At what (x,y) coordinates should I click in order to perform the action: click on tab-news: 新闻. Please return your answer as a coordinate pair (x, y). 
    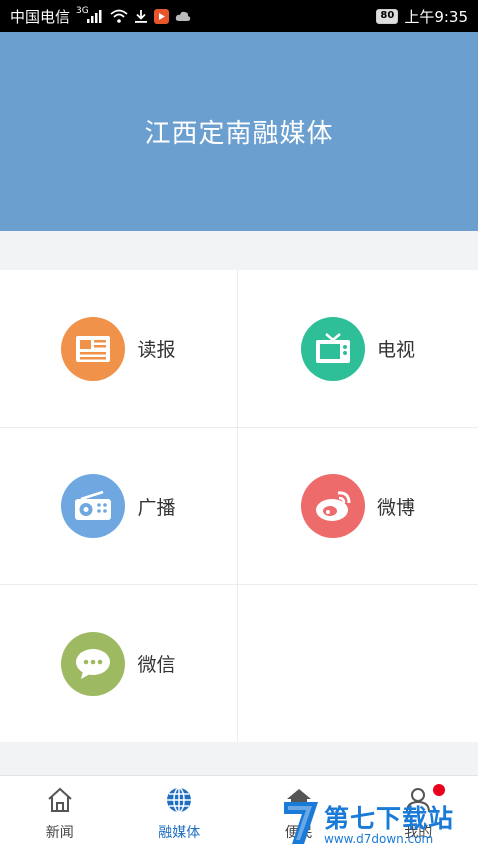
    Looking at the image, I should click on (60, 813).